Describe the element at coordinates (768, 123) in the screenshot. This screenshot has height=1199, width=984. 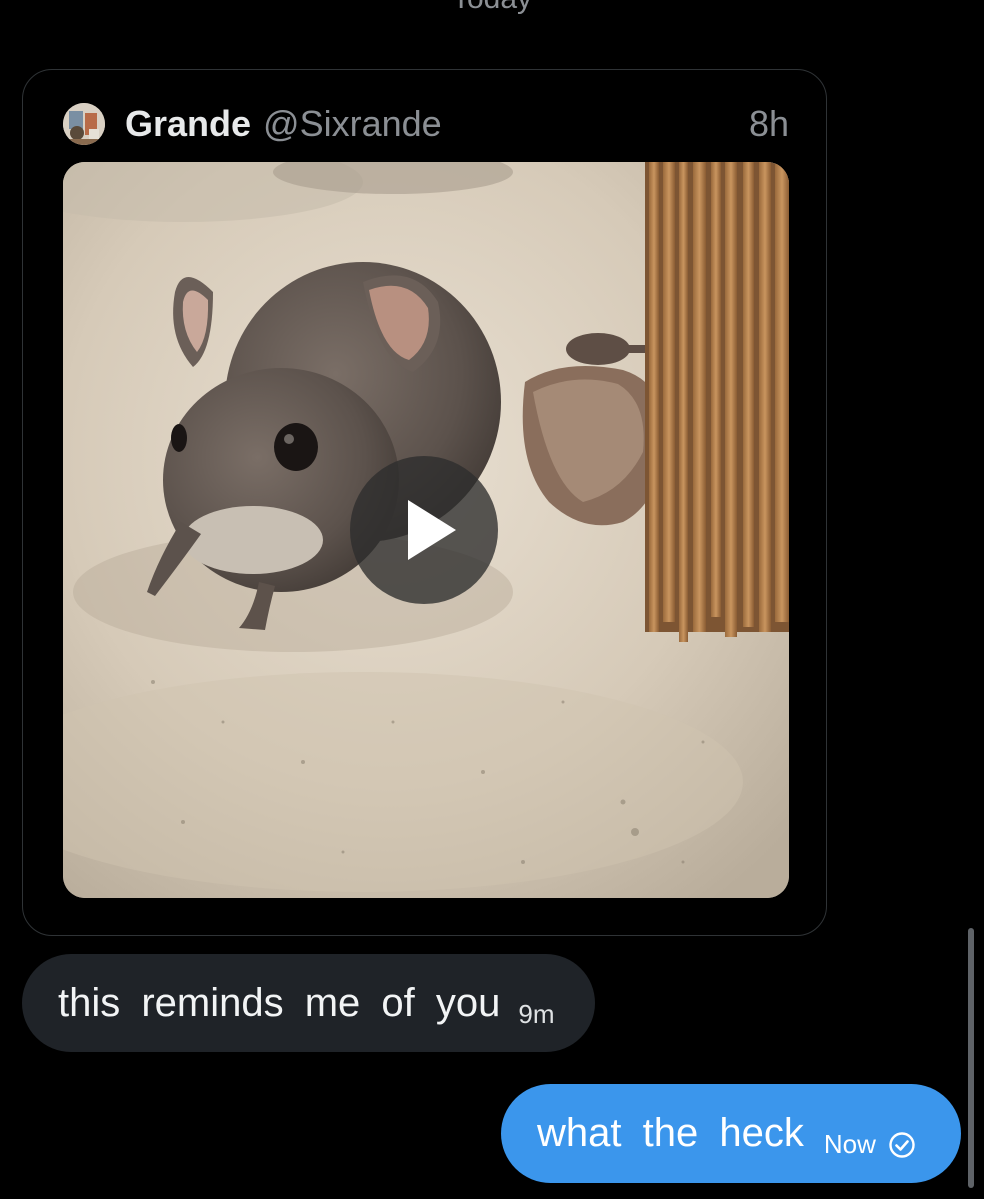
I see `post-timestamp: 8h` at that location.